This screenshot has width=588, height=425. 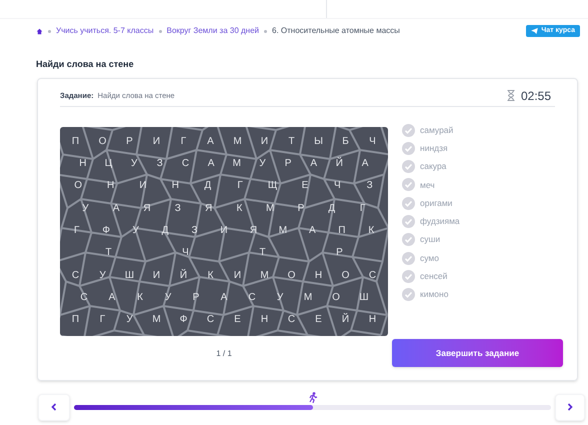 What do you see at coordinates (108, 164) in the screenshot?
I see `wall-letter: Ц` at bounding box center [108, 164].